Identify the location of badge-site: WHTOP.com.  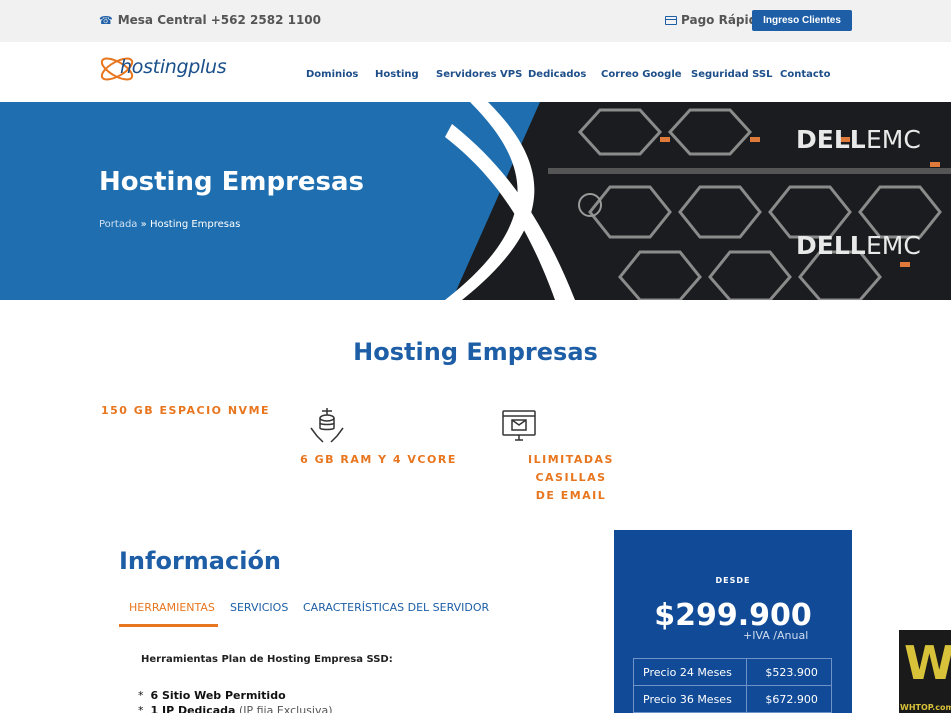
(925, 707).